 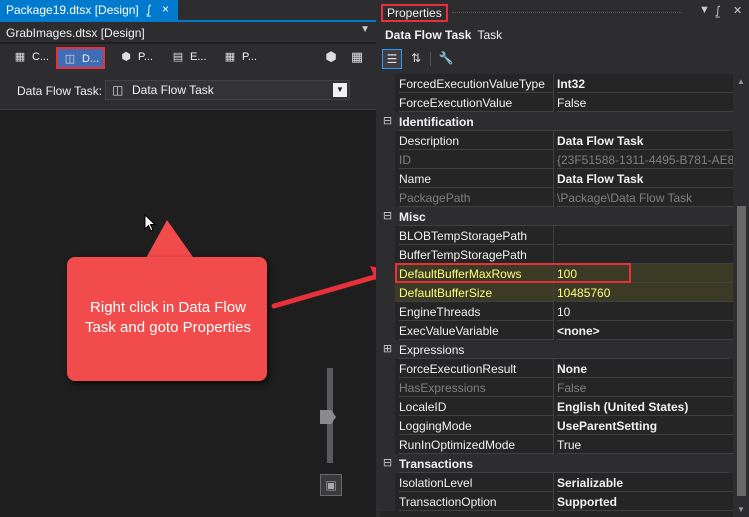 What do you see at coordinates (556, 311) in the screenshot?
I see `property-row-enginethreads: EngineThreads 10` at bounding box center [556, 311].